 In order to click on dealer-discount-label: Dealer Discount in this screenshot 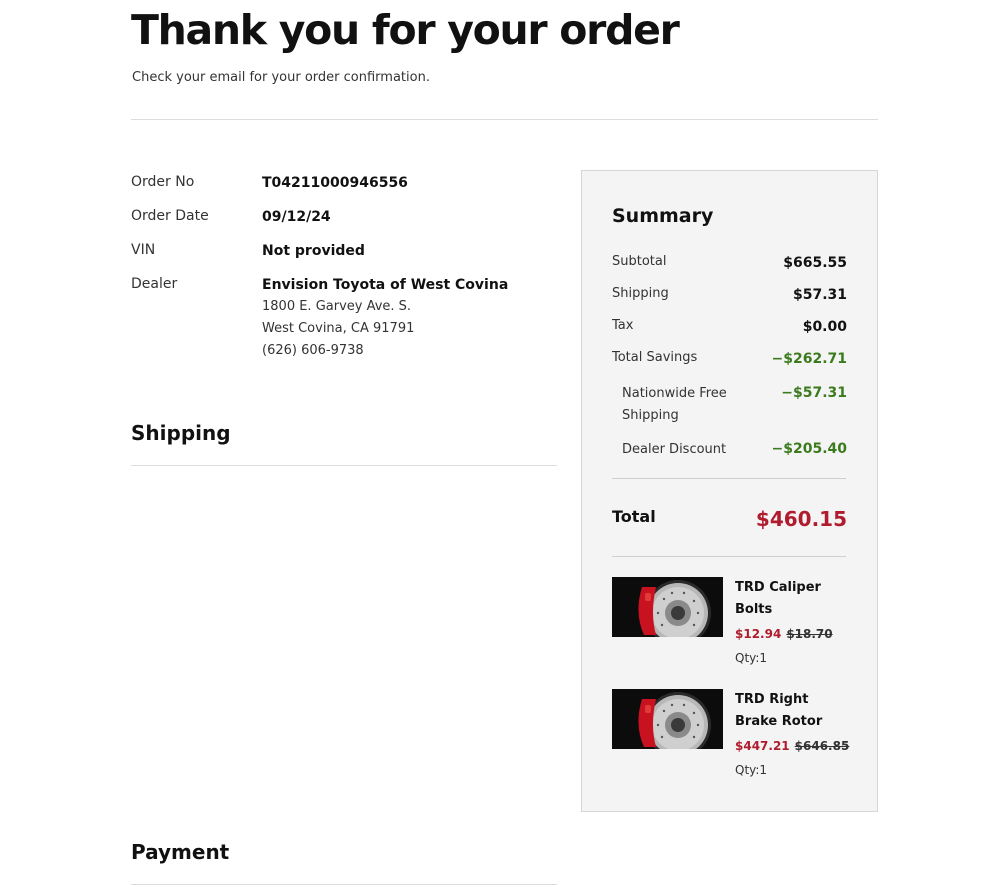, I will do `click(674, 449)`.